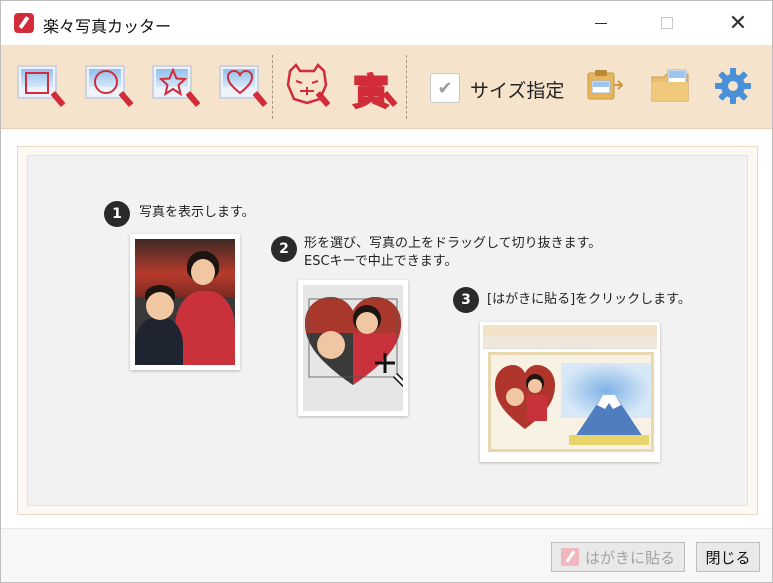  I want to click on folder-image-icon, so click(670, 85).